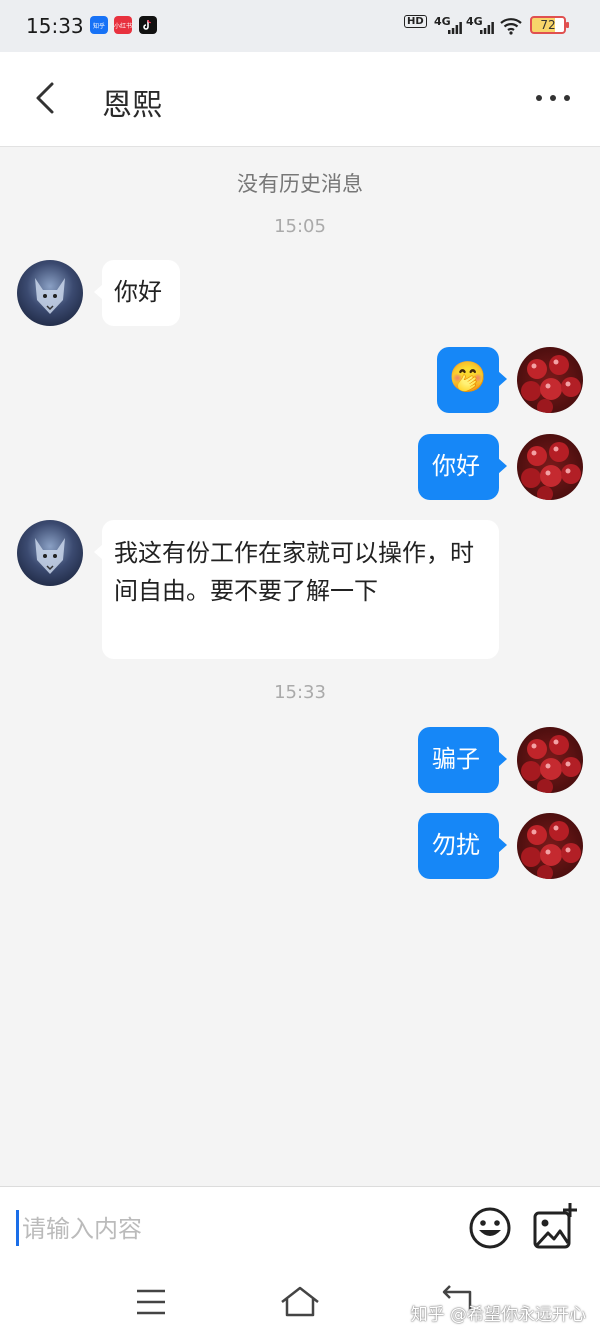 The width and height of the screenshot is (600, 1336). Describe the element at coordinates (472, 380) in the screenshot. I see `outgoing-message-bubble: 🤭` at that location.